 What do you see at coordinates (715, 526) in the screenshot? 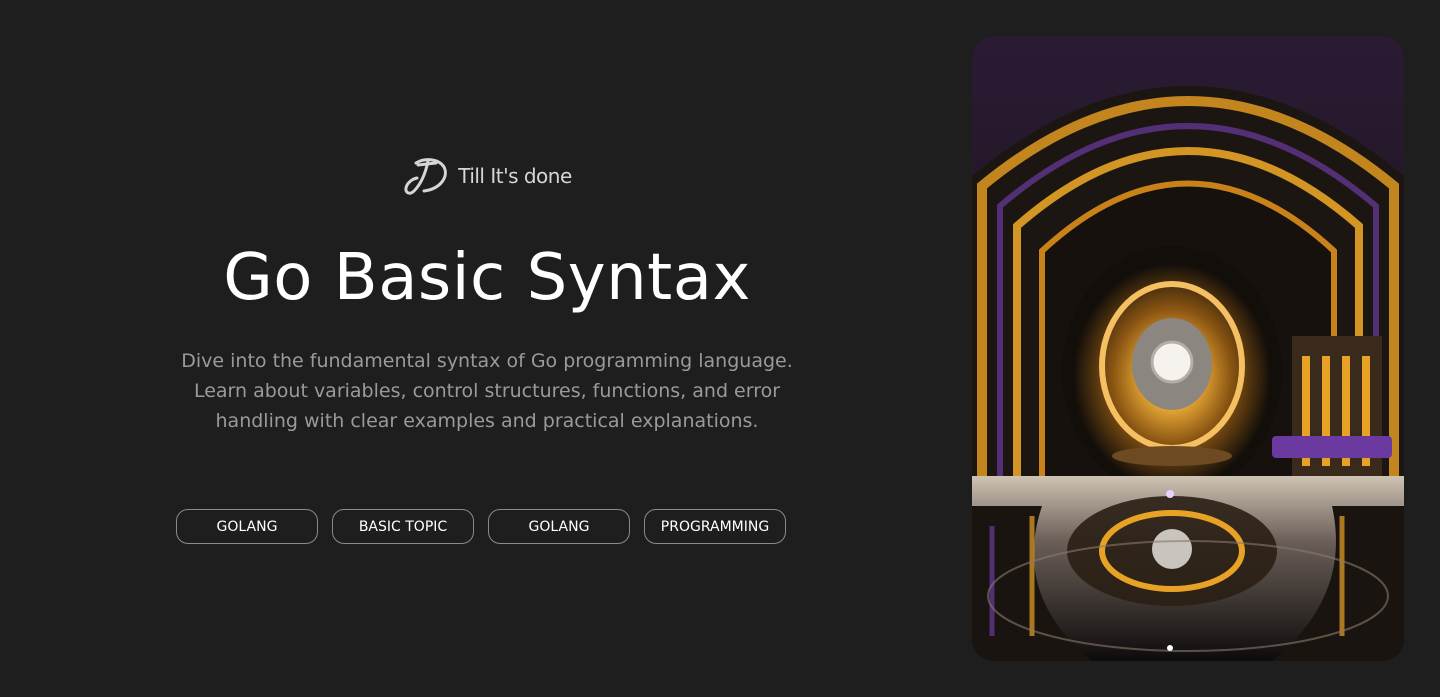
I see `tag-programming: PROGRAMMING` at bounding box center [715, 526].